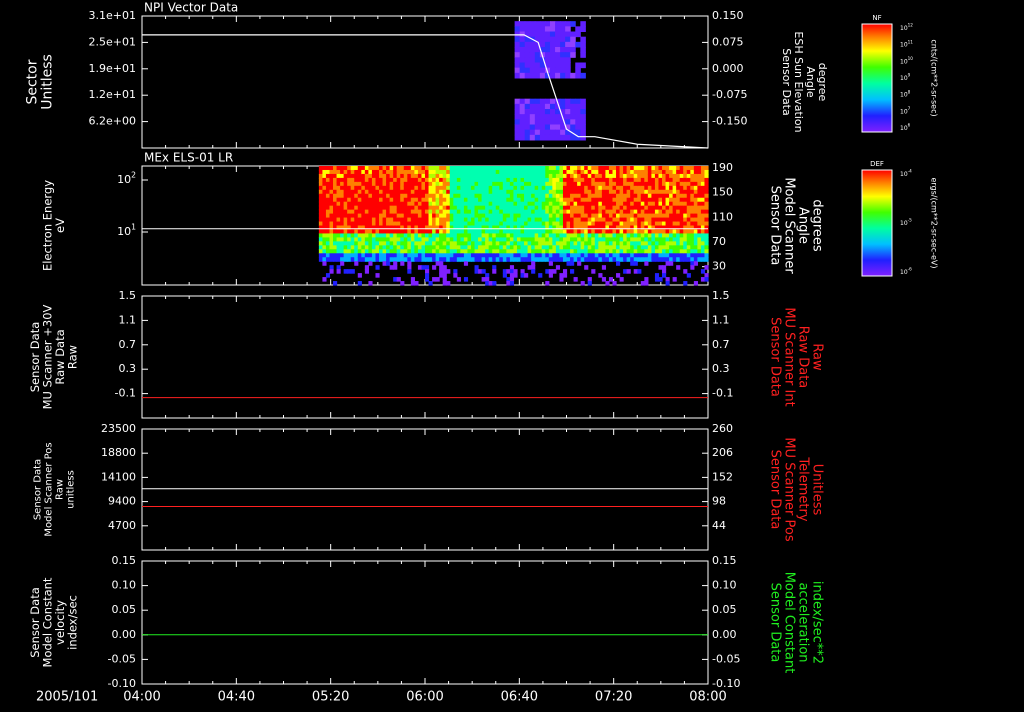  I want to click on colorbar-tick-label: 1011, so click(906, 43).